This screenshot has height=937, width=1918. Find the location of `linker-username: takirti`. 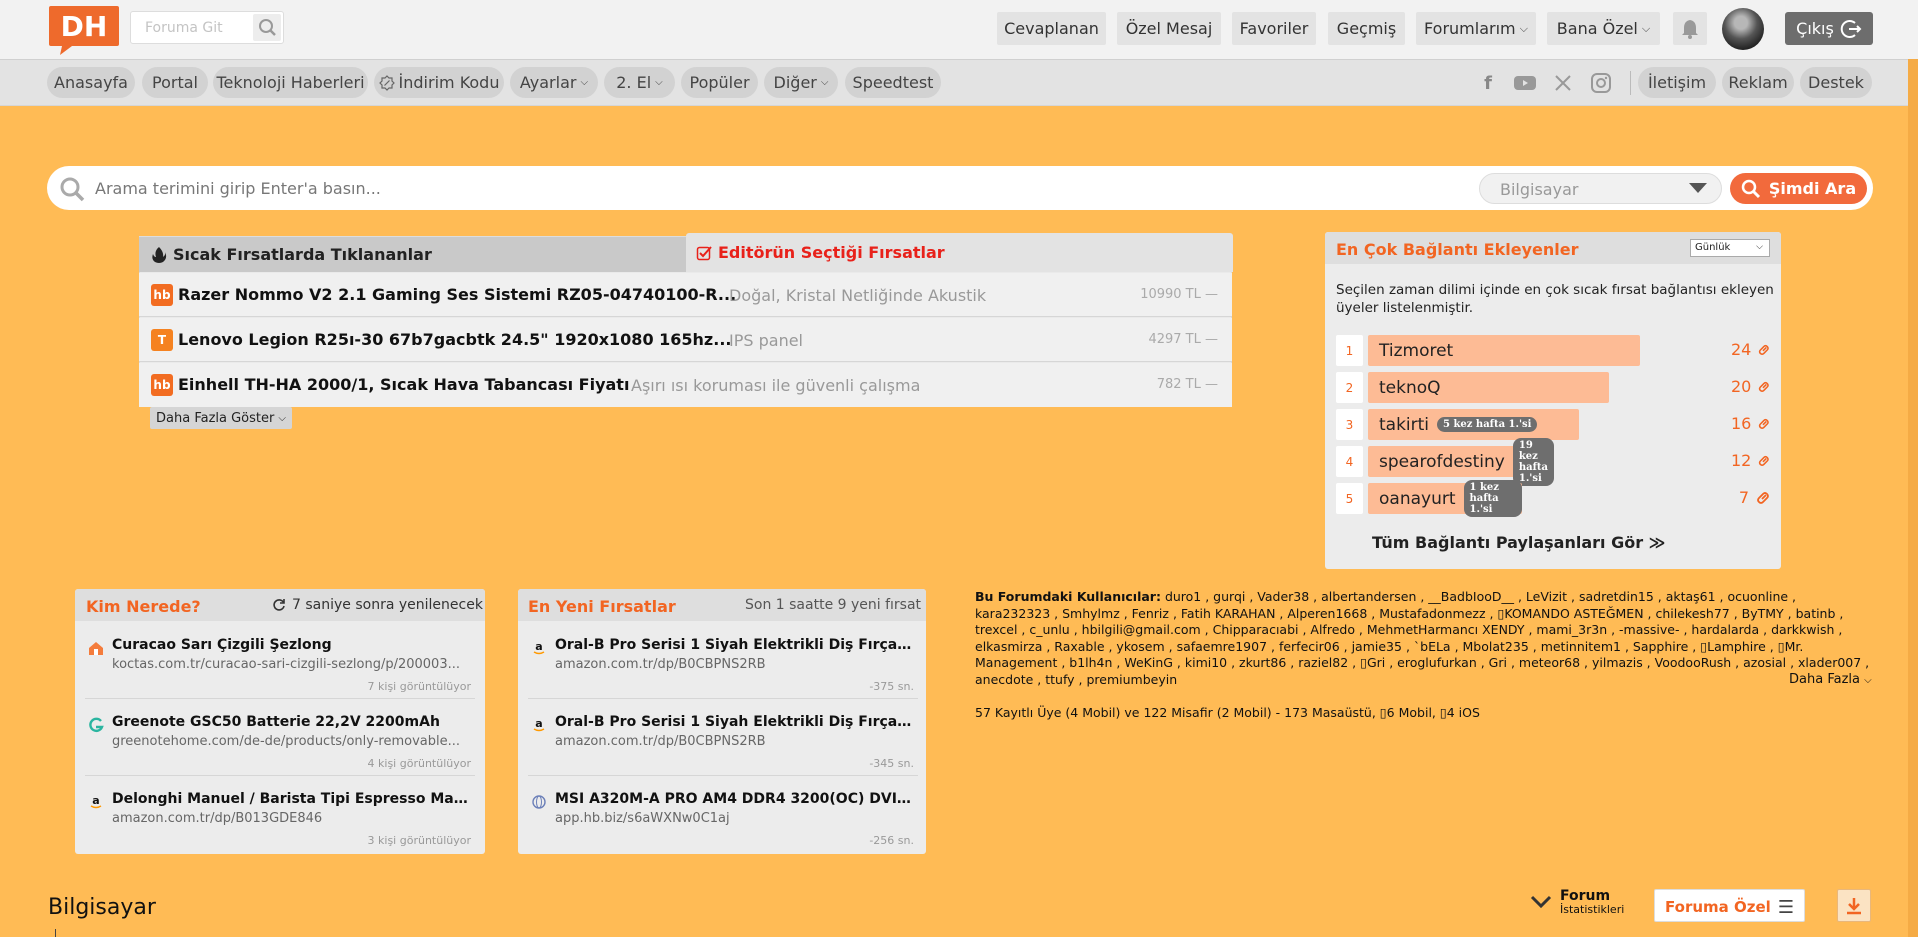

linker-username: takirti is located at coordinates (1404, 425).